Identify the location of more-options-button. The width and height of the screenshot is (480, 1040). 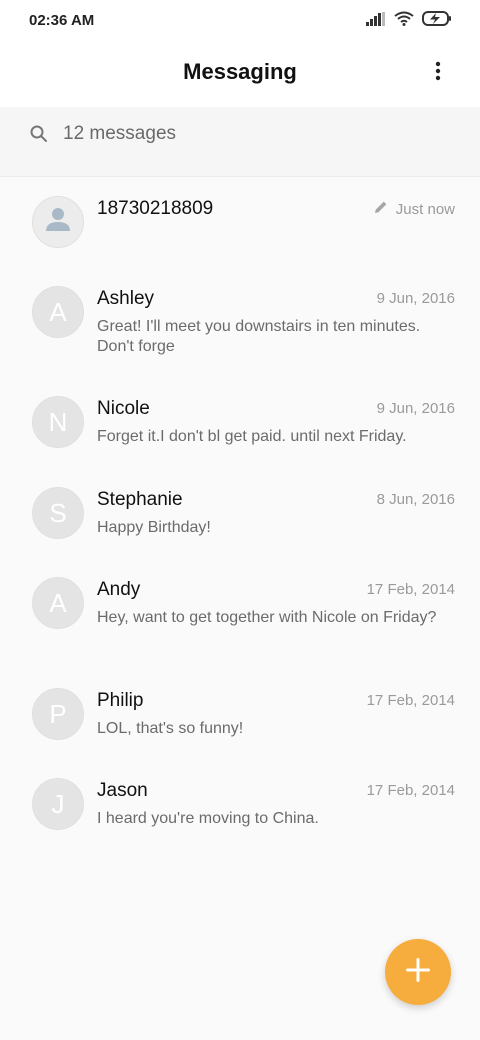
(438, 73).